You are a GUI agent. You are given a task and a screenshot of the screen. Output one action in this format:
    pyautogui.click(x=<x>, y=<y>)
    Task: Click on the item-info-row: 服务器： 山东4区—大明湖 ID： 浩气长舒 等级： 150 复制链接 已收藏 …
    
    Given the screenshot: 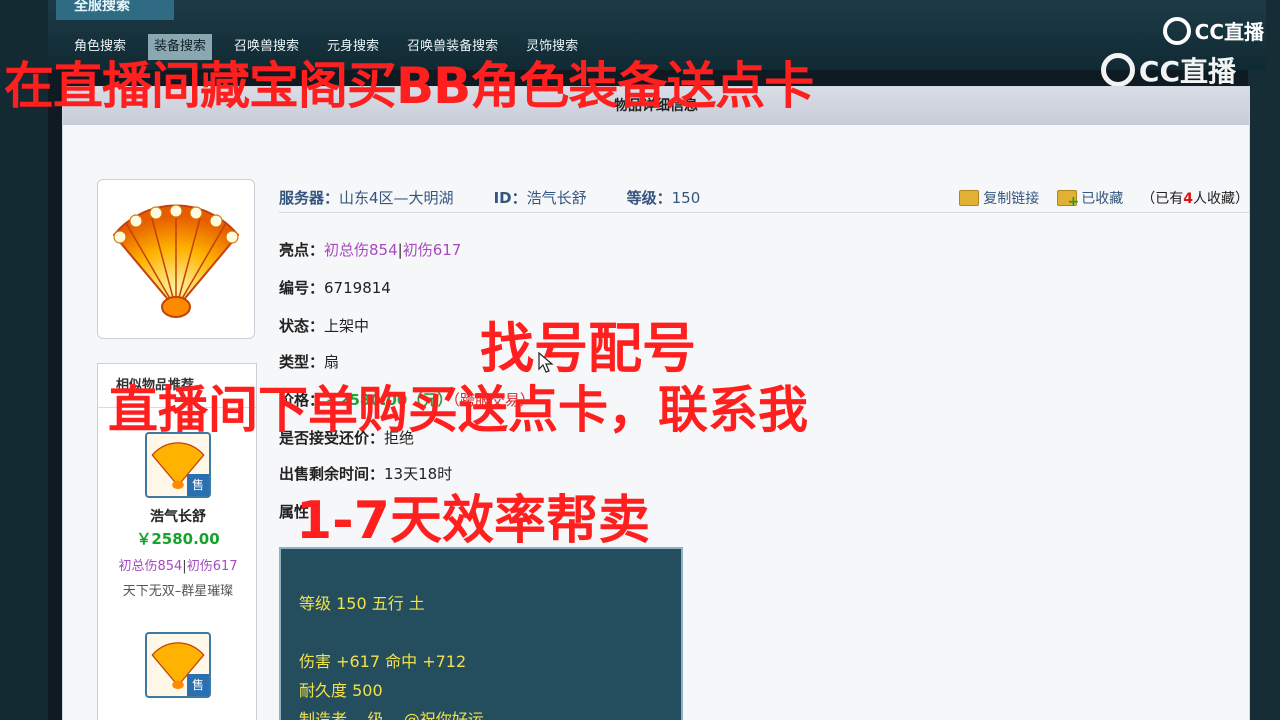 What is the action you would take?
    pyautogui.click(x=764, y=198)
    